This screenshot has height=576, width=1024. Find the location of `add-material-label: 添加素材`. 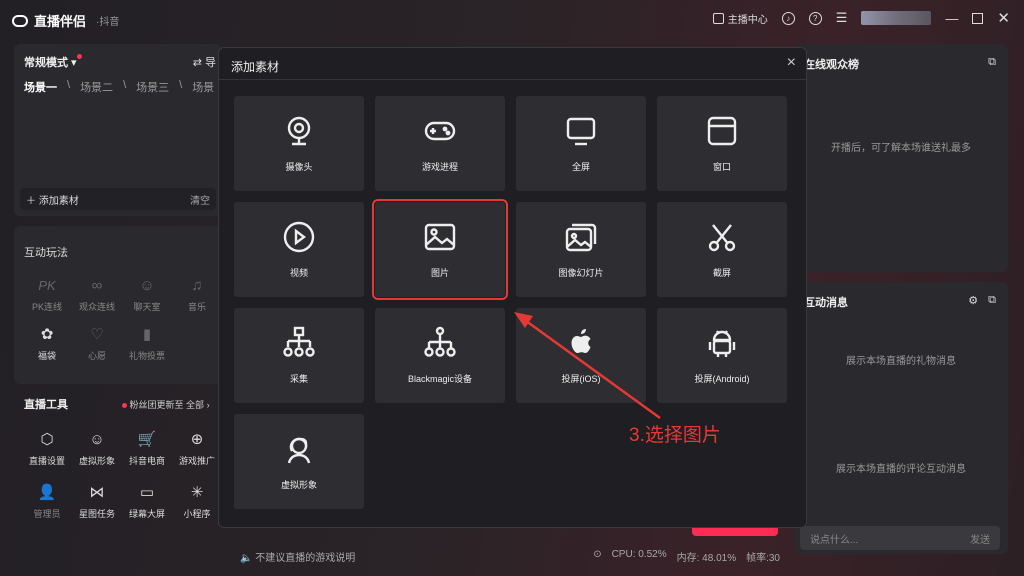

add-material-label: 添加素材 is located at coordinates (58, 201).